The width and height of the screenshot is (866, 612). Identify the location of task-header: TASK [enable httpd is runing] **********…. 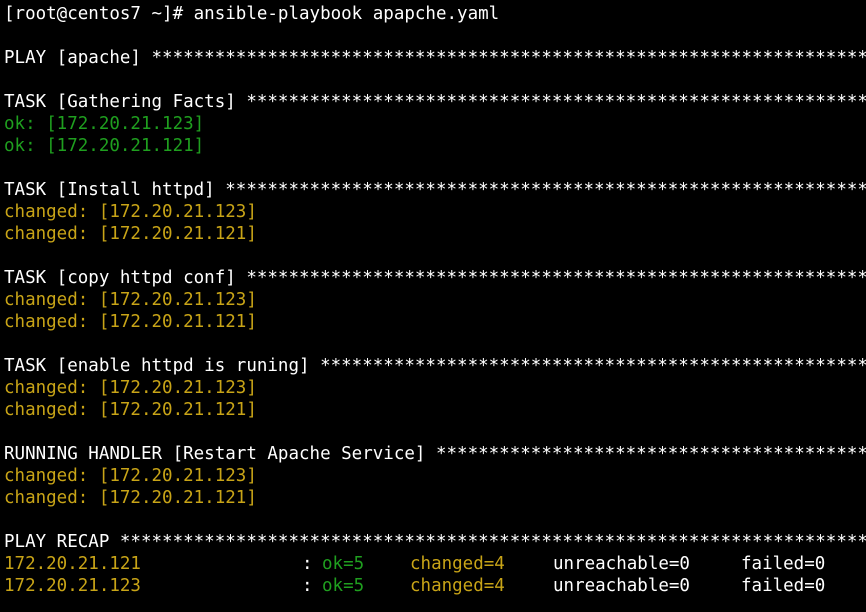
(435, 366).